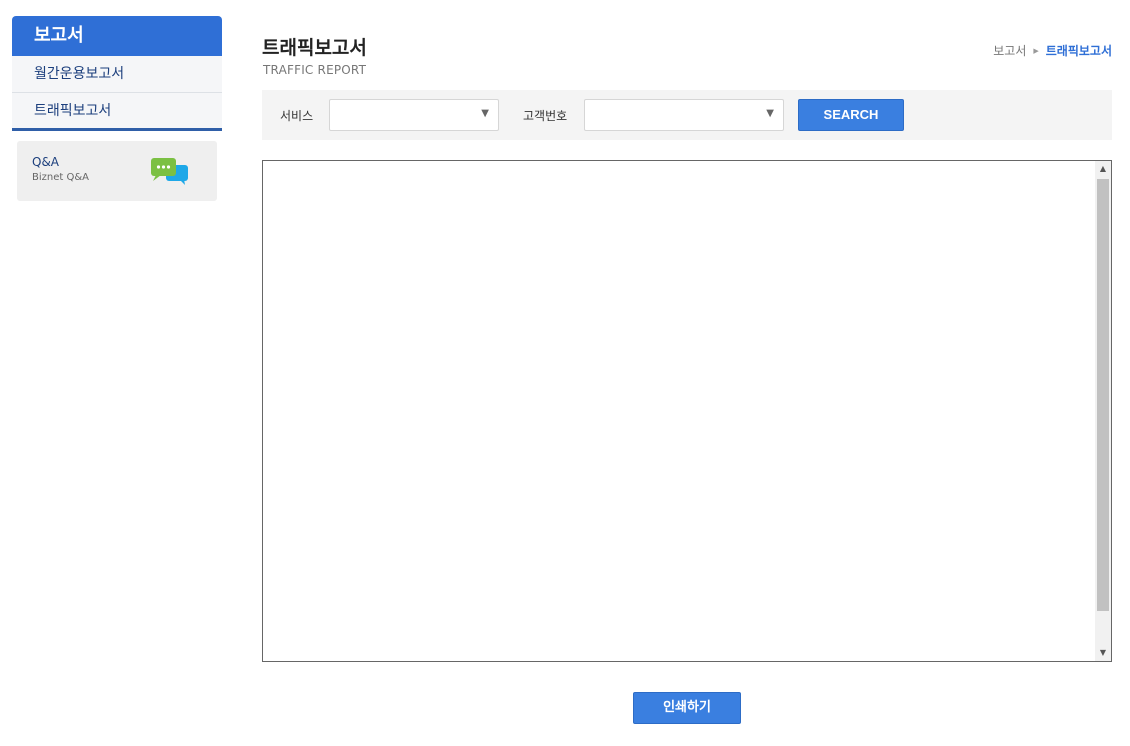  I want to click on breadcrumb: 보고서 ▶ 트래픽보고서, so click(1052, 50).